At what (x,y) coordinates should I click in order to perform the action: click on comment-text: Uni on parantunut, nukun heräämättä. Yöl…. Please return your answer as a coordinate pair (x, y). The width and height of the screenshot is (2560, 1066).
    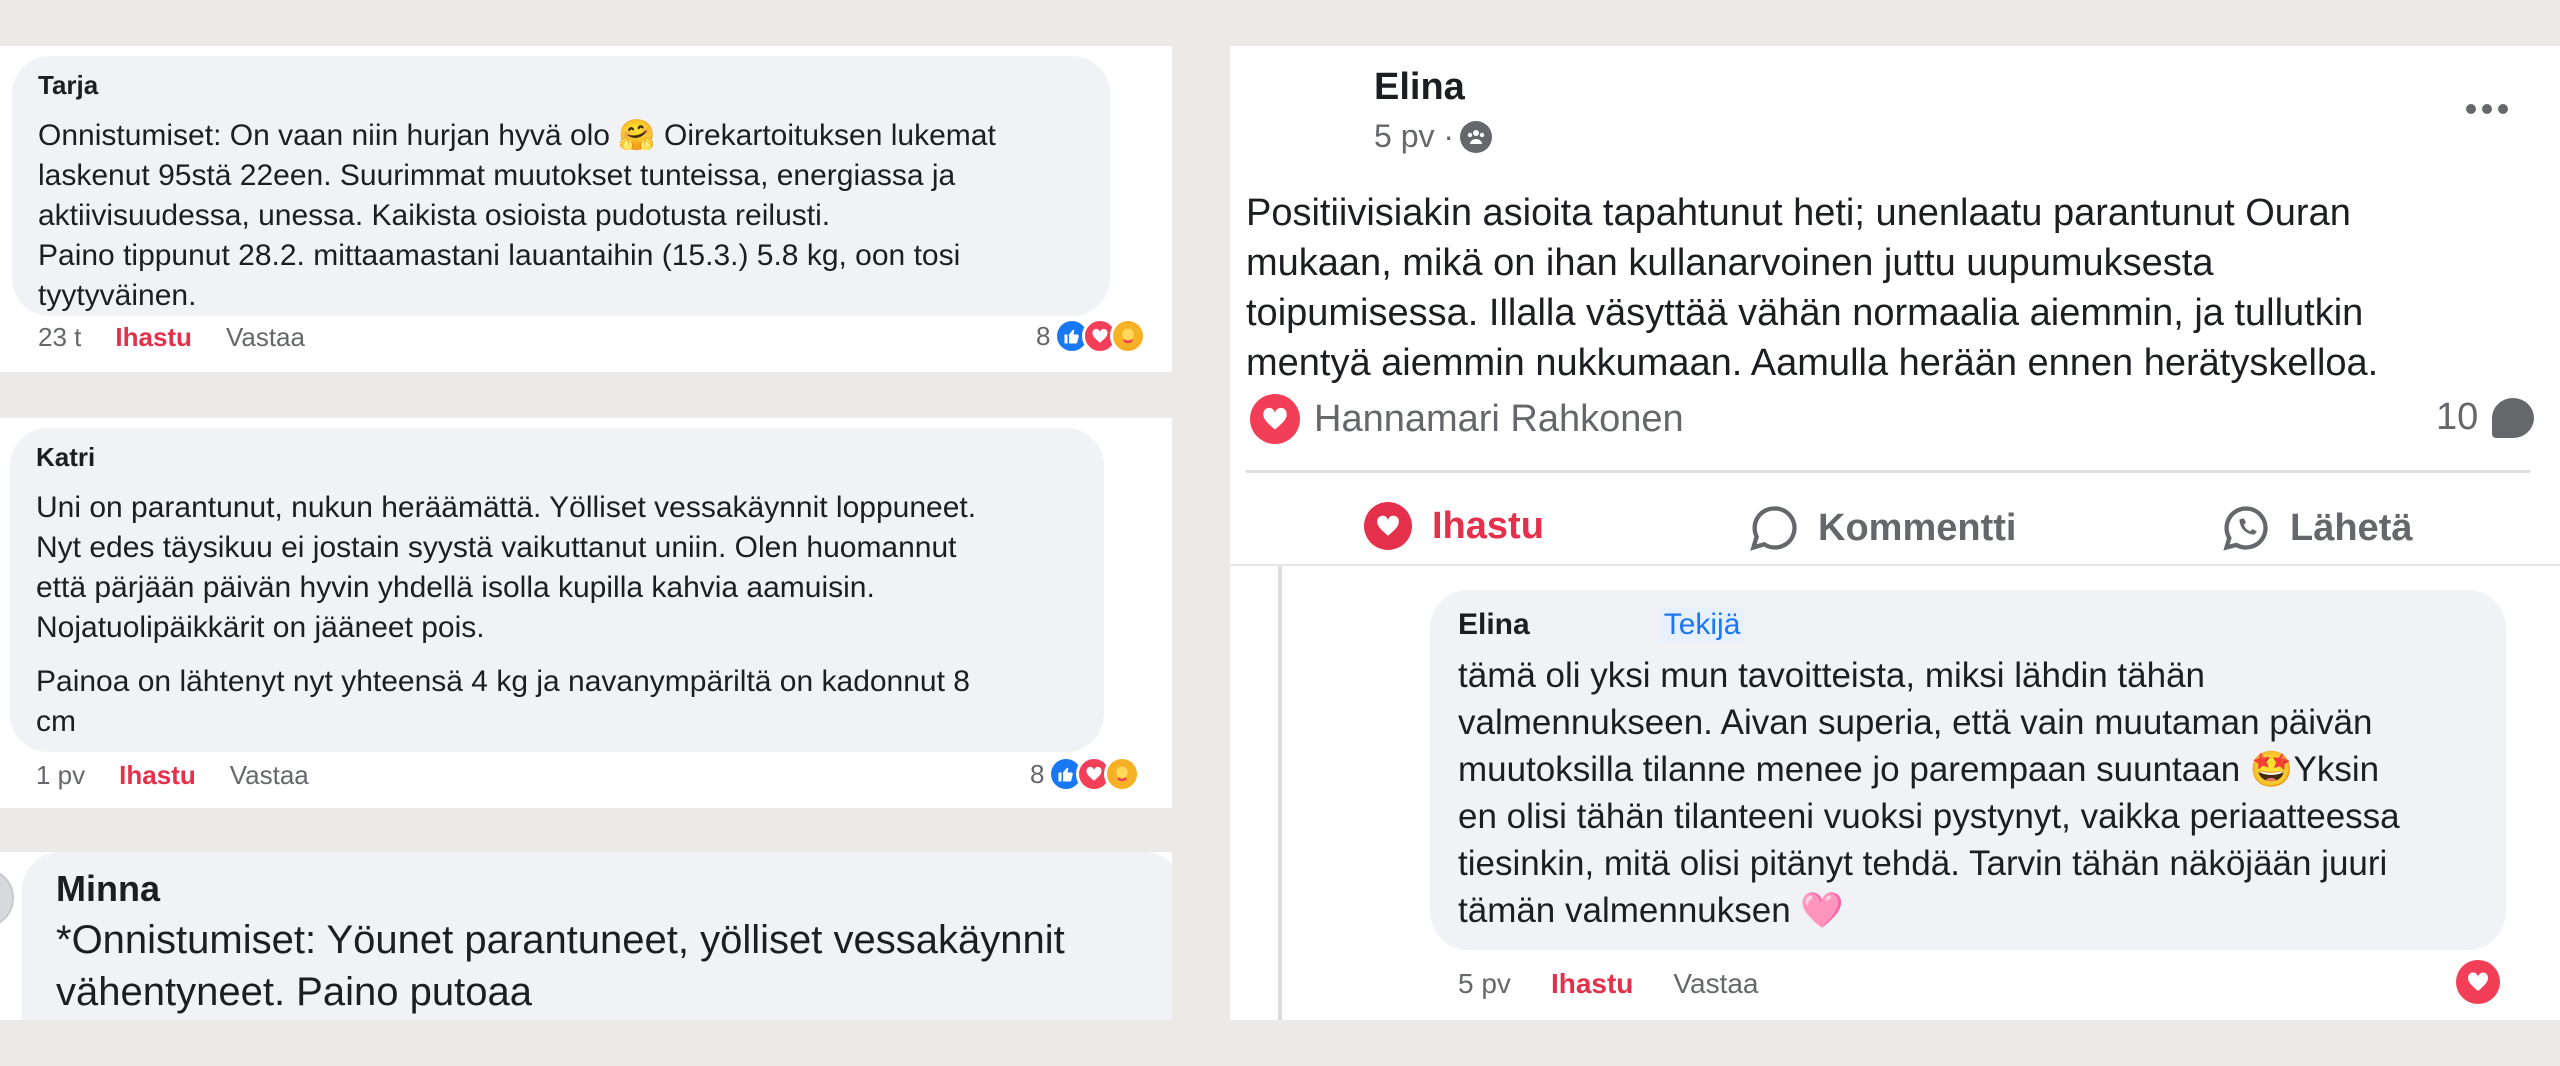
    Looking at the image, I should click on (506, 567).